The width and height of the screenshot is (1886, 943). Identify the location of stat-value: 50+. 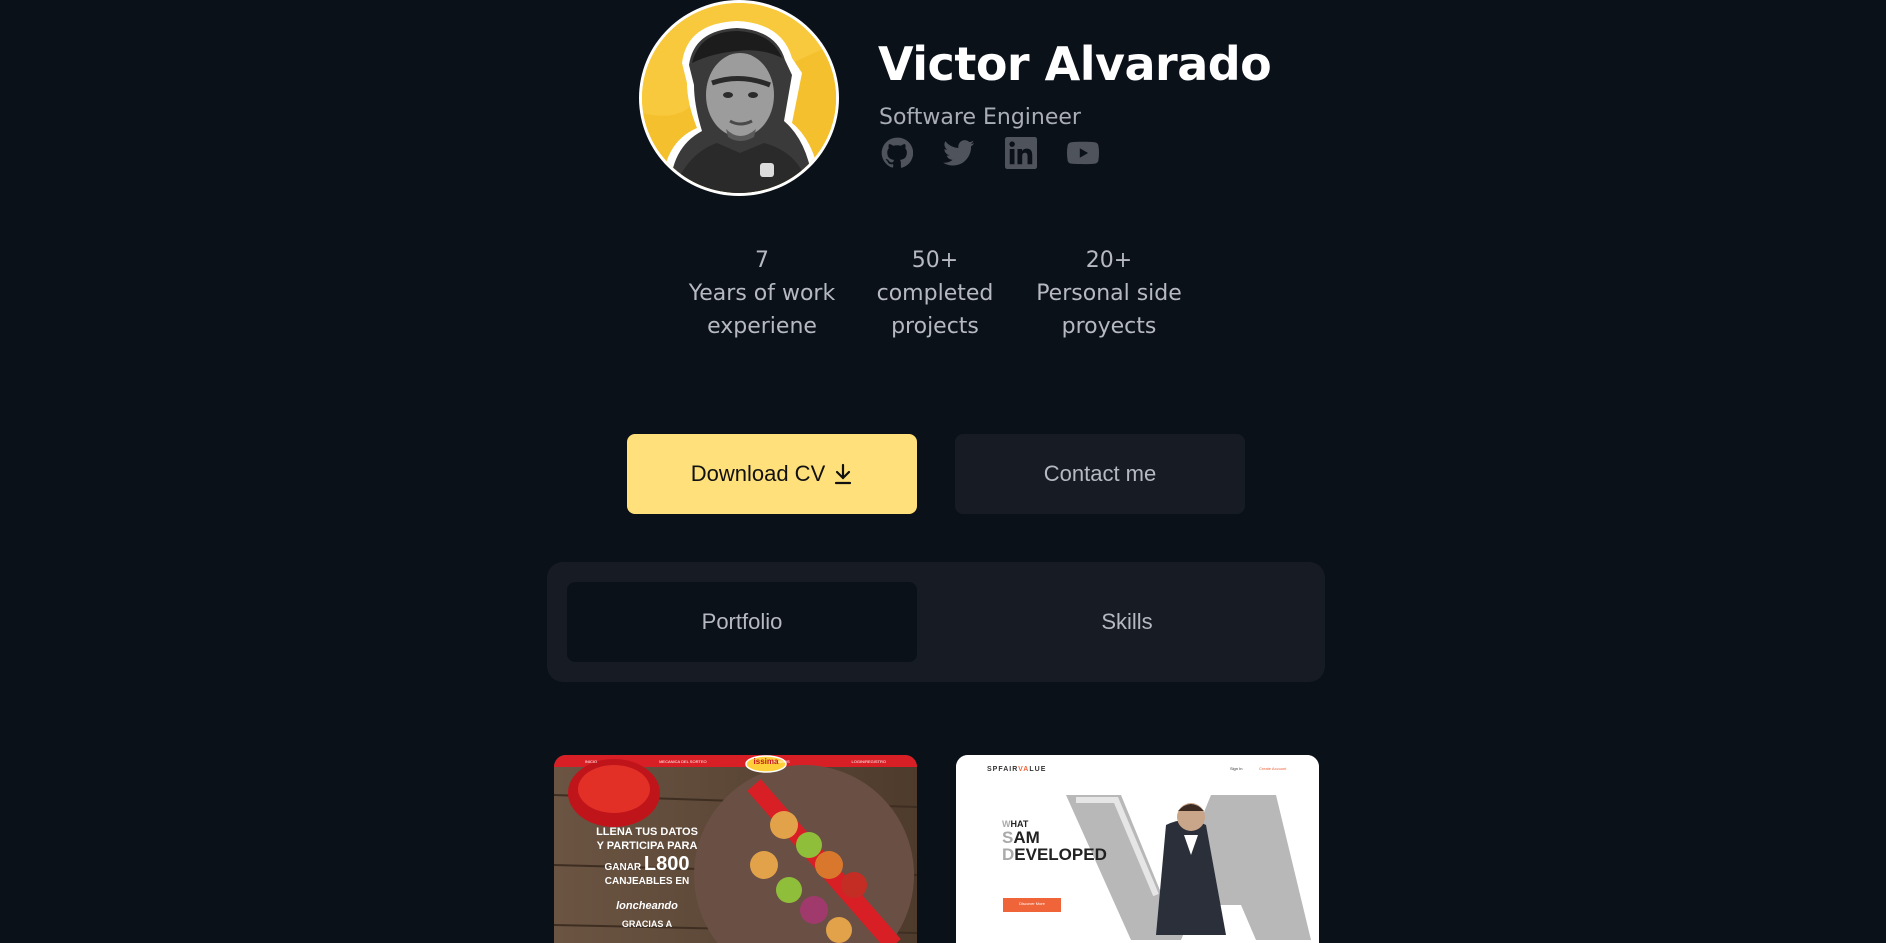
(935, 260).